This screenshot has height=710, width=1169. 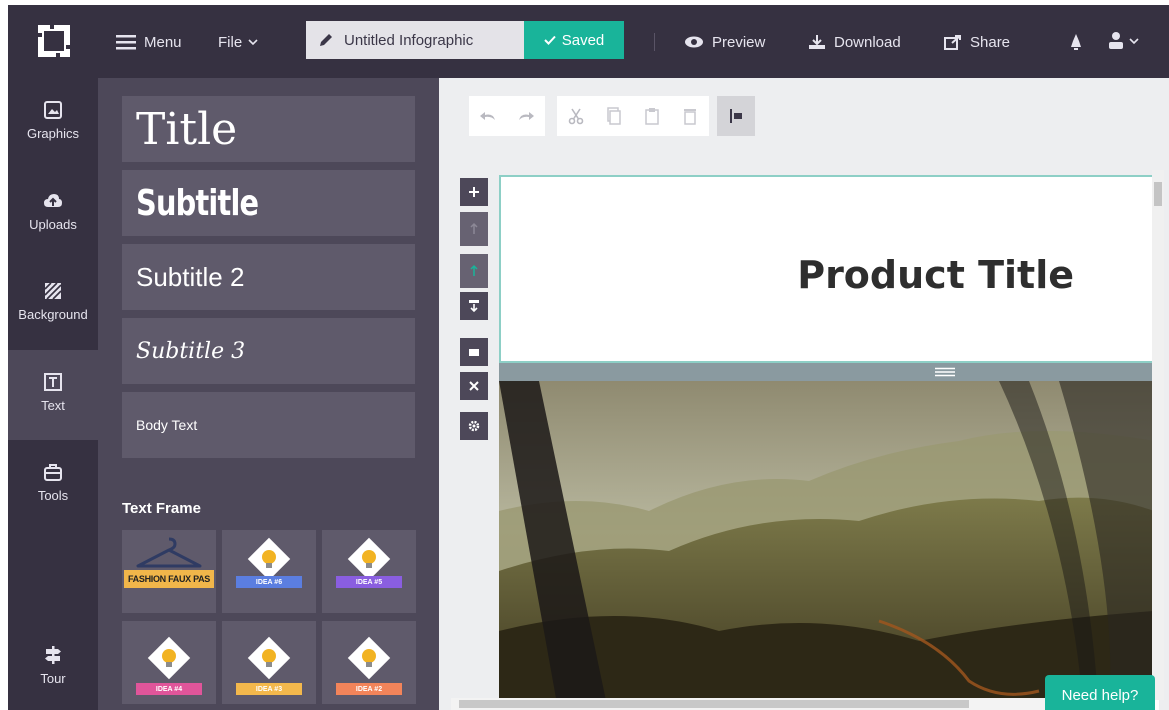 I want to click on undo-button, so click(x=488, y=116).